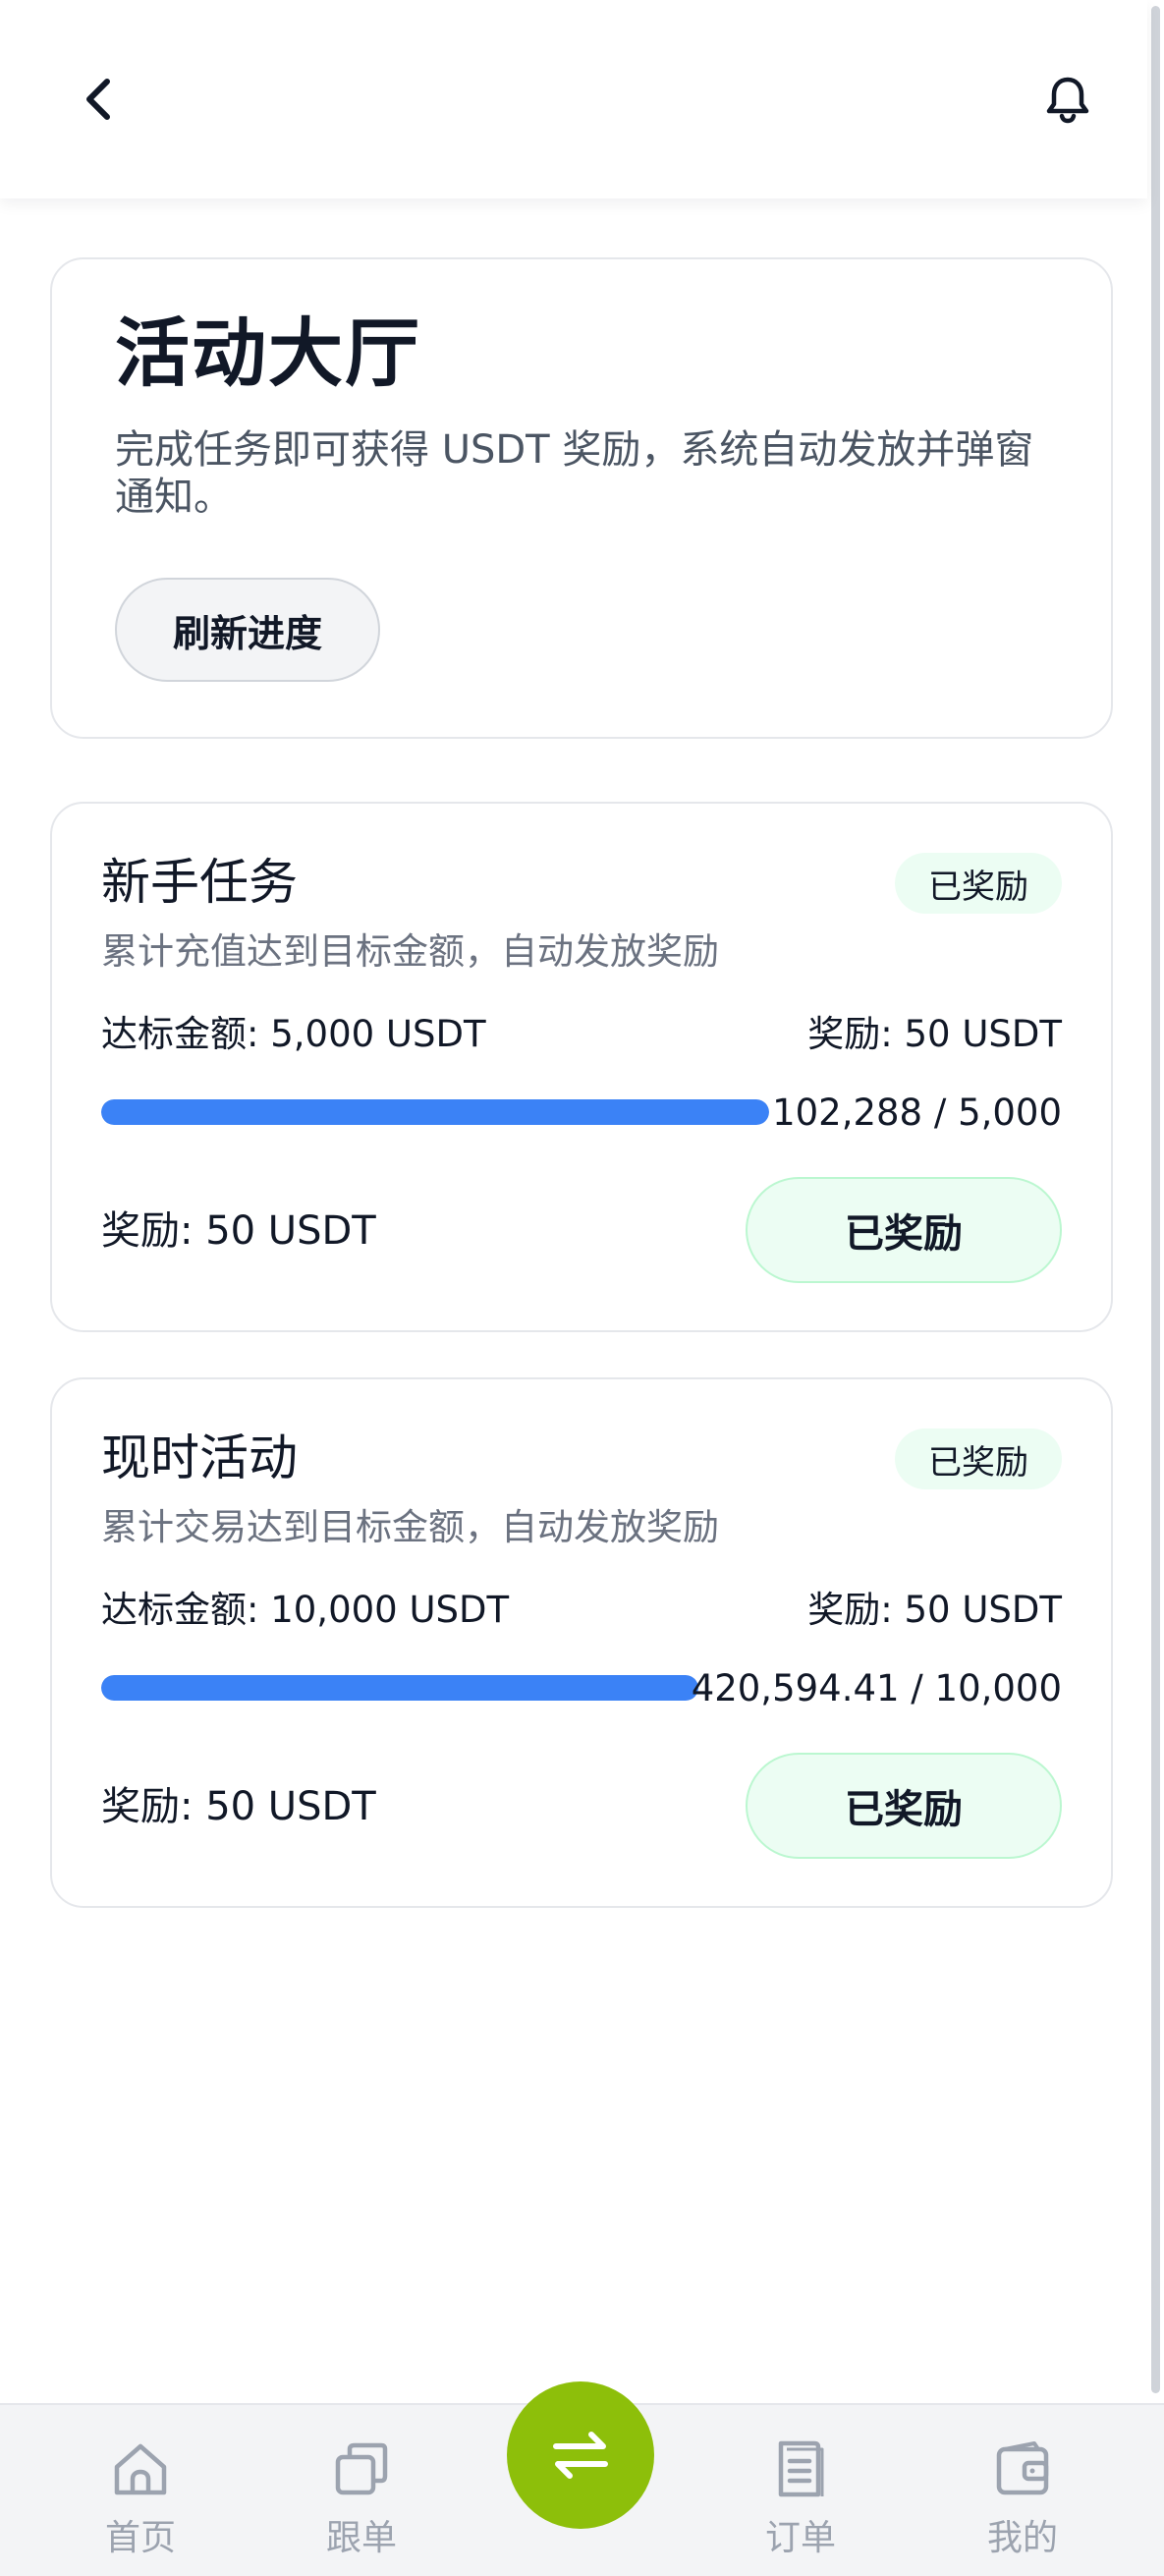  I want to click on wallet-icon, so click(1022, 2469).